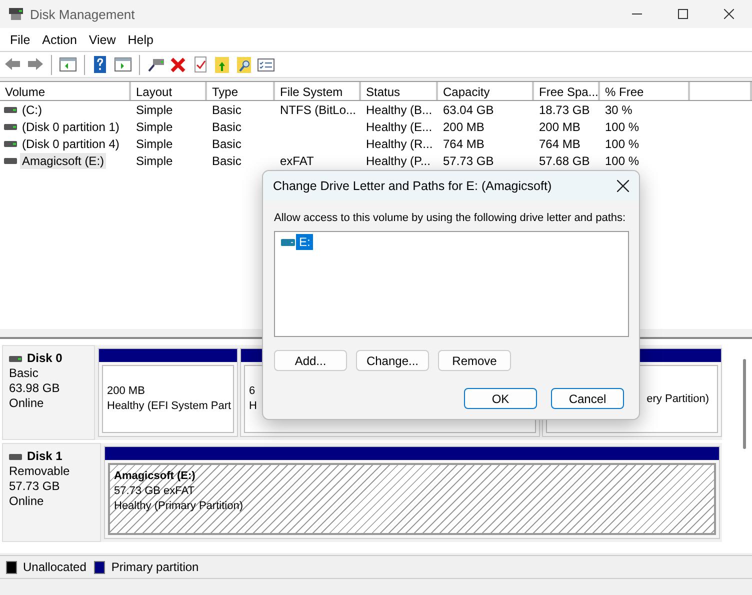 The height and width of the screenshot is (595, 752). What do you see at coordinates (83, 14) in the screenshot?
I see `window-title: Disk Management` at bounding box center [83, 14].